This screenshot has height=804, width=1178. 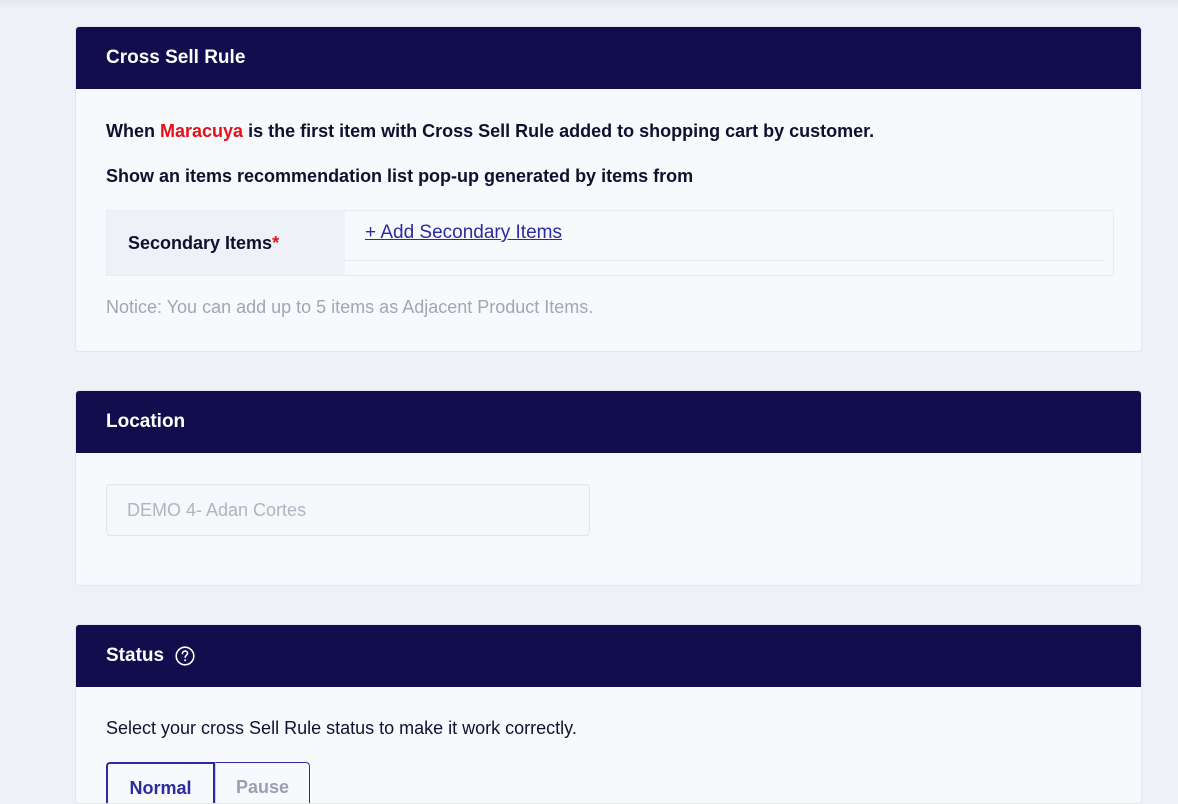 I want to click on location-title: Location, so click(x=146, y=421).